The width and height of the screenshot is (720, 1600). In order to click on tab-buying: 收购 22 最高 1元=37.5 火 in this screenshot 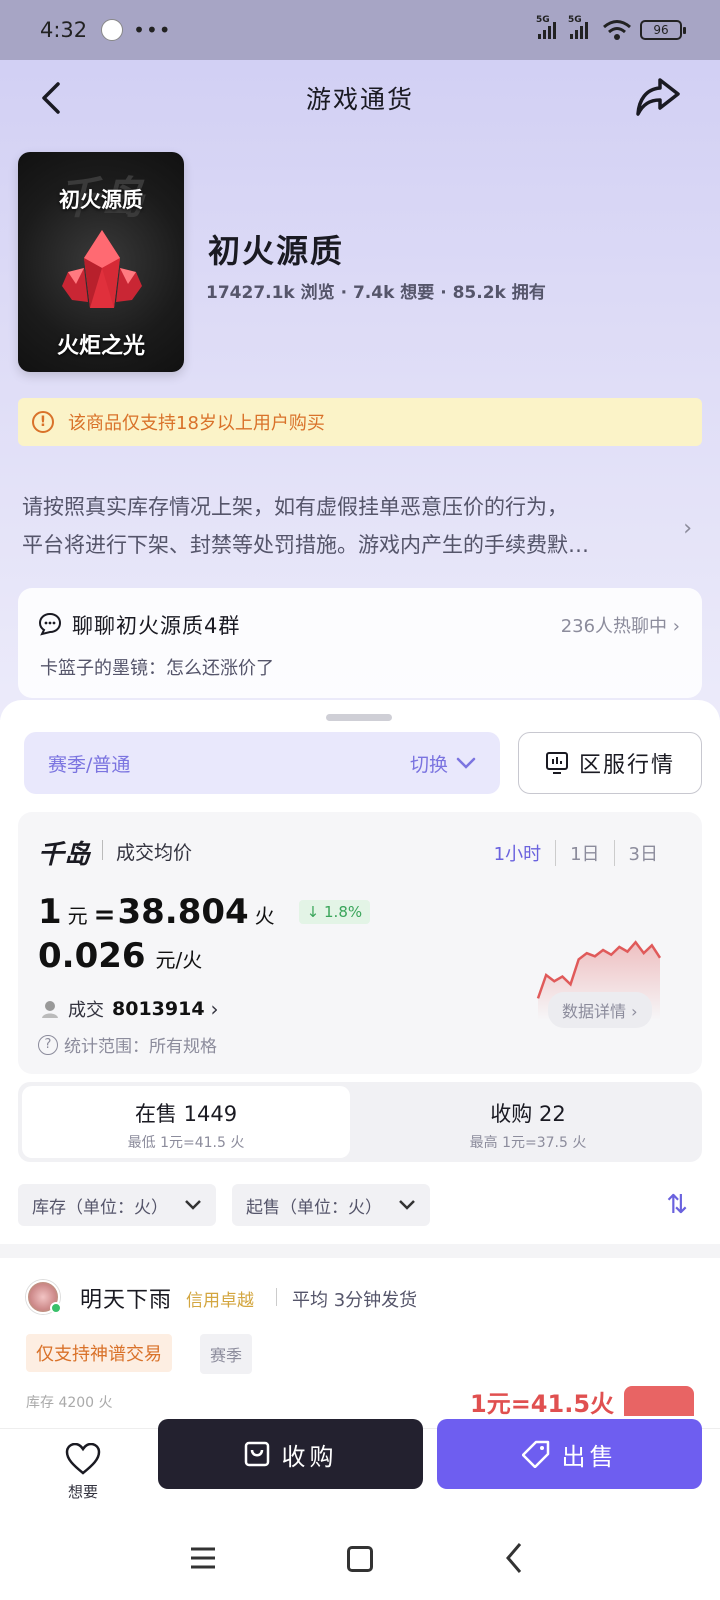, I will do `click(528, 1122)`.